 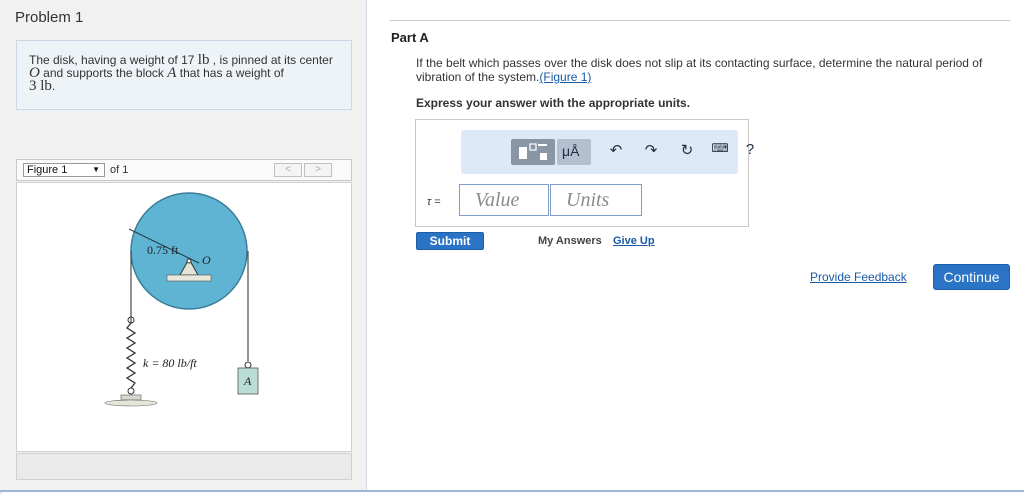 What do you see at coordinates (616, 150) in the screenshot?
I see `undo-icon: ↶` at bounding box center [616, 150].